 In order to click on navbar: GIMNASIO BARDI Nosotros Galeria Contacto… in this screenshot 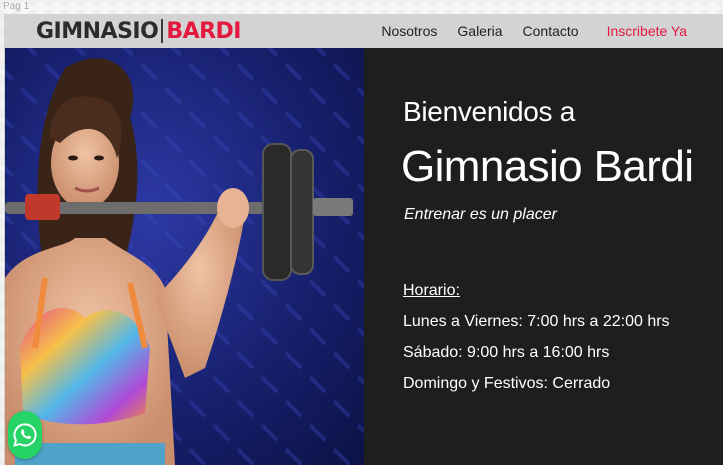, I will do `click(364, 31)`.